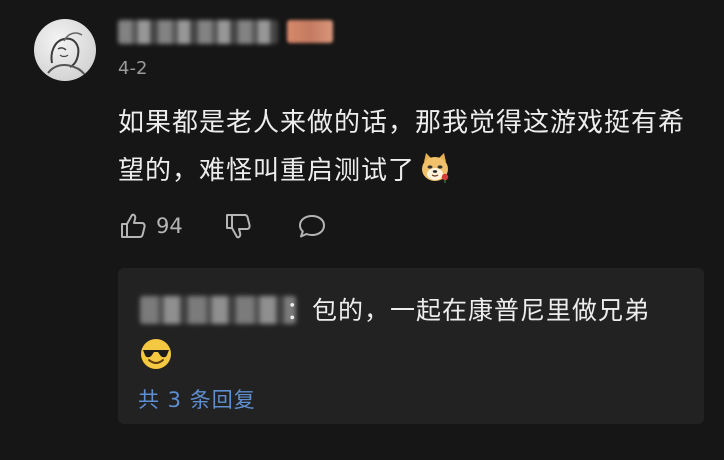  What do you see at coordinates (198, 32) in the screenshot?
I see `username-redacted` at bounding box center [198, 32].